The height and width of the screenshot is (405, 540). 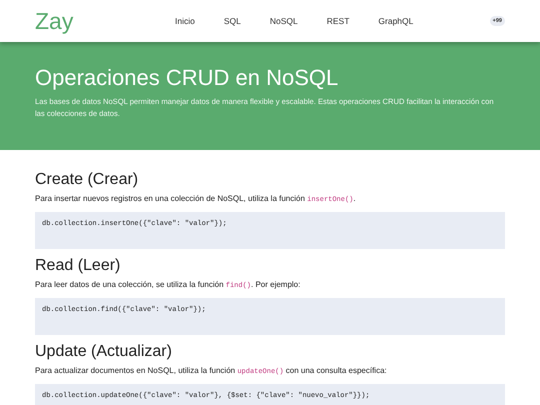 What do you see at coordinates (104, 352) in the screenshot?
I see `section-heading: Update (Actualizar)` at bounding box center [104, 352].